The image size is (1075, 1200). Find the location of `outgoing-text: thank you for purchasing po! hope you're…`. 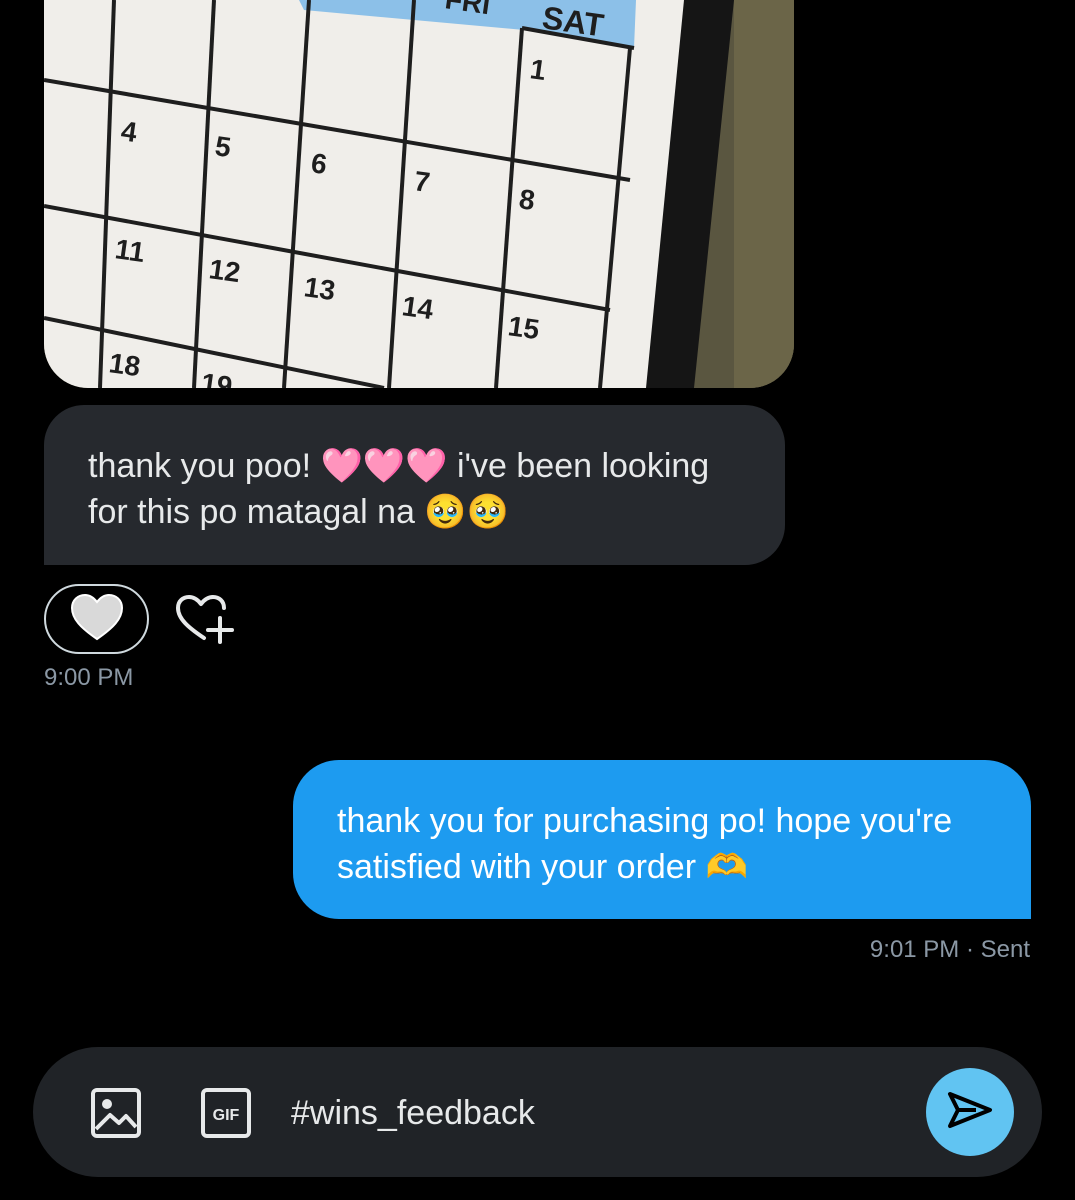

outgoing-text: thank you for purchasing po! hope you're… is located at coordinates (645, 844).